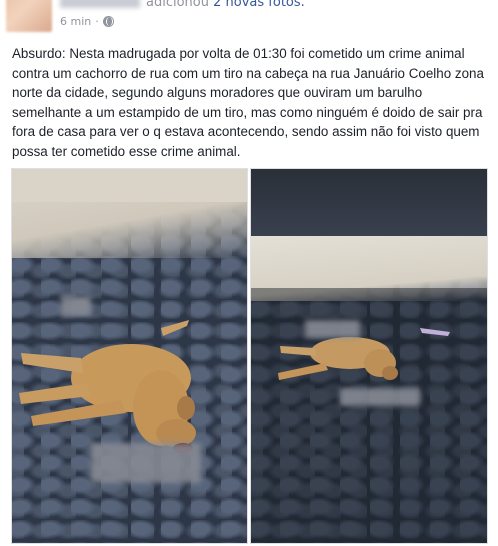  Describe the element at coordinates (177, 5) in the screenshot. I see `action-text: adicionou` at that location.